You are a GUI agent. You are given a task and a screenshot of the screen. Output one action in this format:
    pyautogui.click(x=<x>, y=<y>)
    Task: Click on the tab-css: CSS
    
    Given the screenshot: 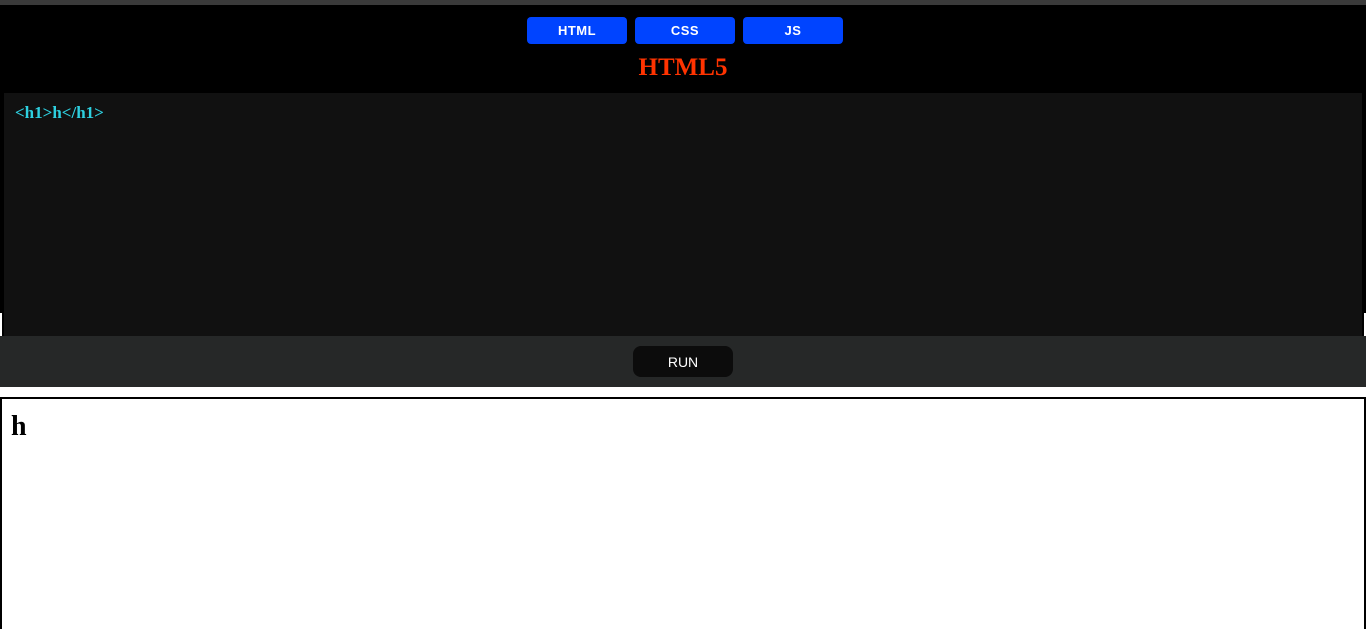 What is the action you would take?
    pyautogui.click(x=685, y=30)
    